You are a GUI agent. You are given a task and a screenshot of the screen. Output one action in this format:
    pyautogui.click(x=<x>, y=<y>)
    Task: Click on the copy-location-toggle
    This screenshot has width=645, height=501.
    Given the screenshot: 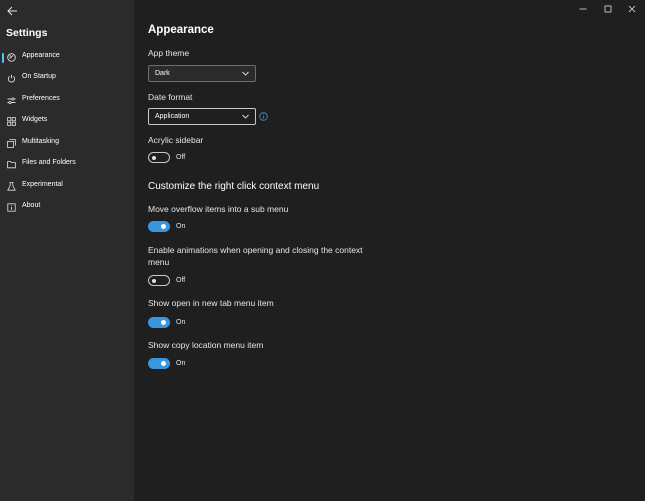 What is the action you would take?
    pyautogui.click(x=159, y=363)
    